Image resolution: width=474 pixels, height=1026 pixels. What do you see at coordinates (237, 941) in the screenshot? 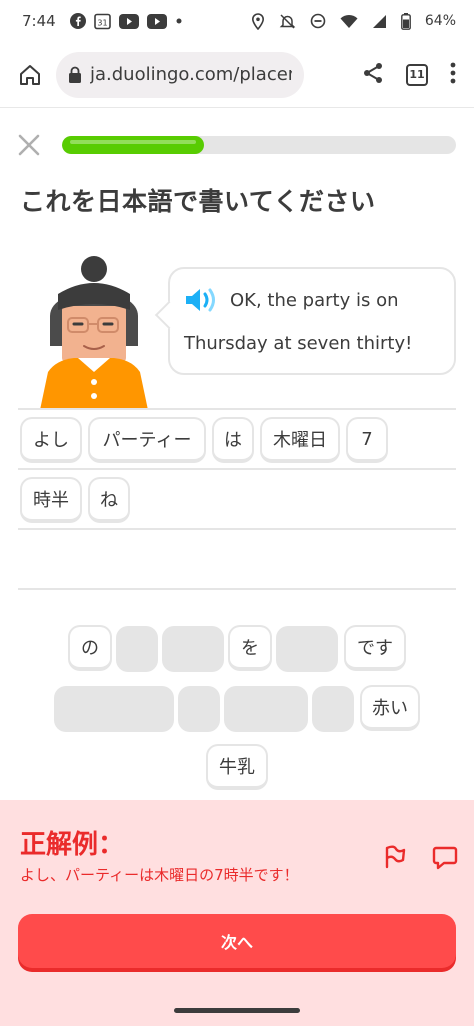
I see `next-button: 次へ` at bounding box center [237, 941].